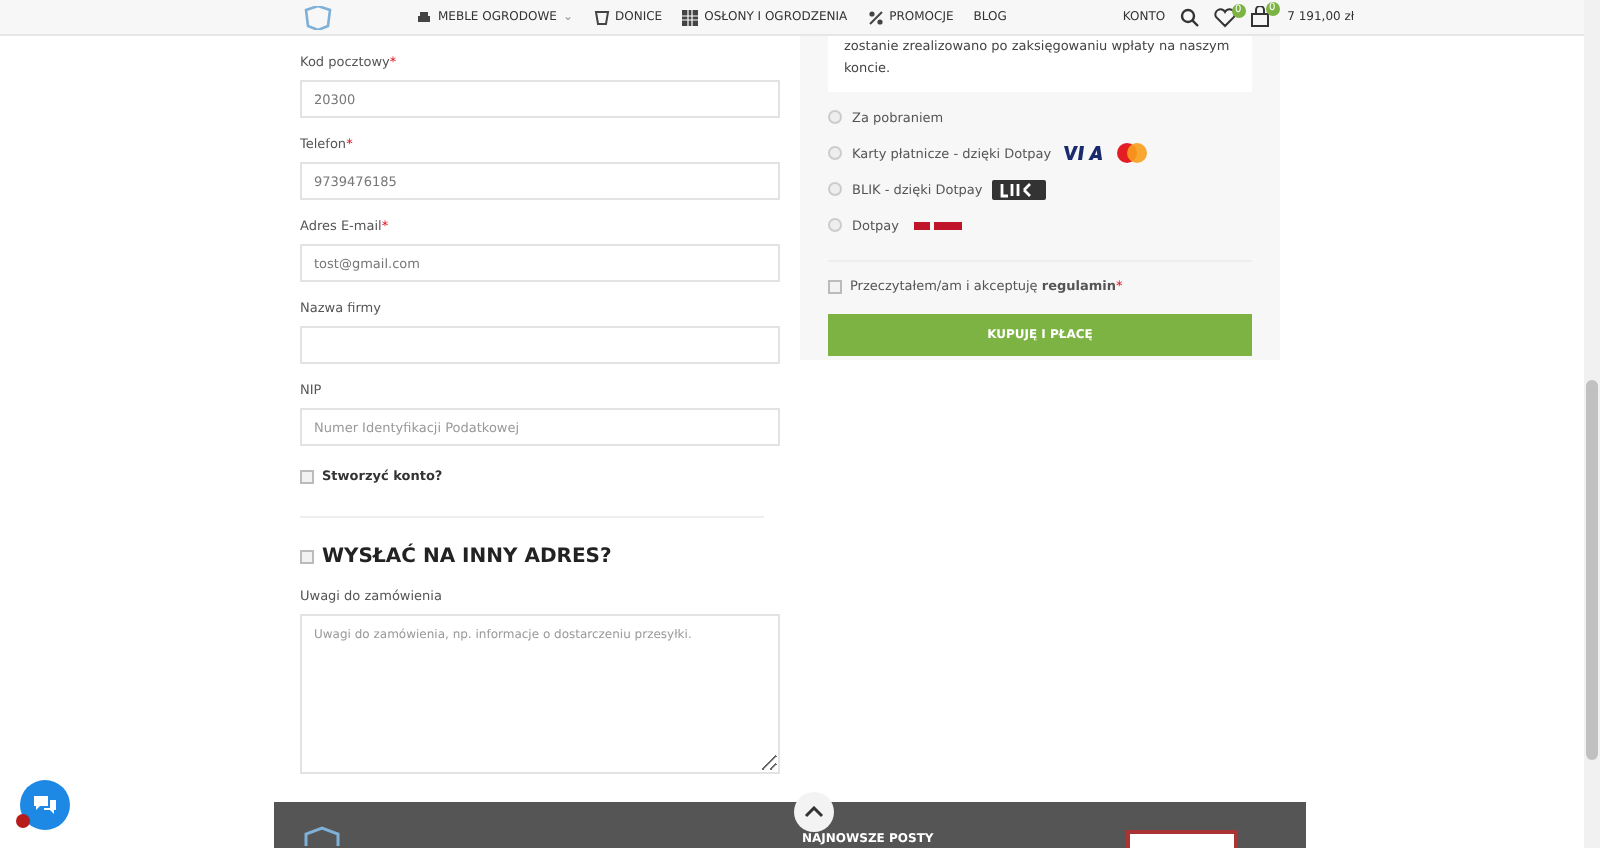 Image resolution: width=1600 pixels, height=848 pixels. Describe the element at coordinates (467, 557) in the screenshot. I see `section-heading: WYSŁAĆ NA INNY ADRES?` at that location.